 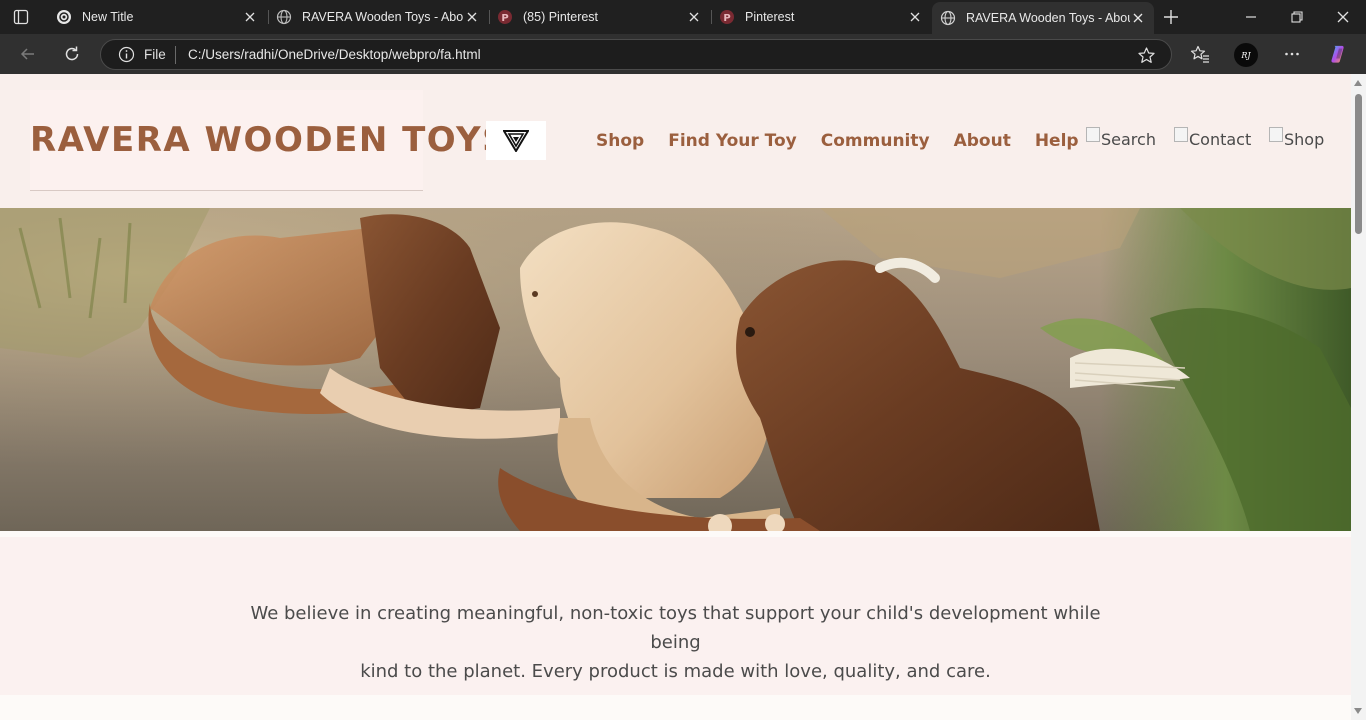 What do you see at coordinates (732, 141) in the screenshot?
I see `nav-find-your-toy: Find Your Toy` at bounding box center [732, 141].